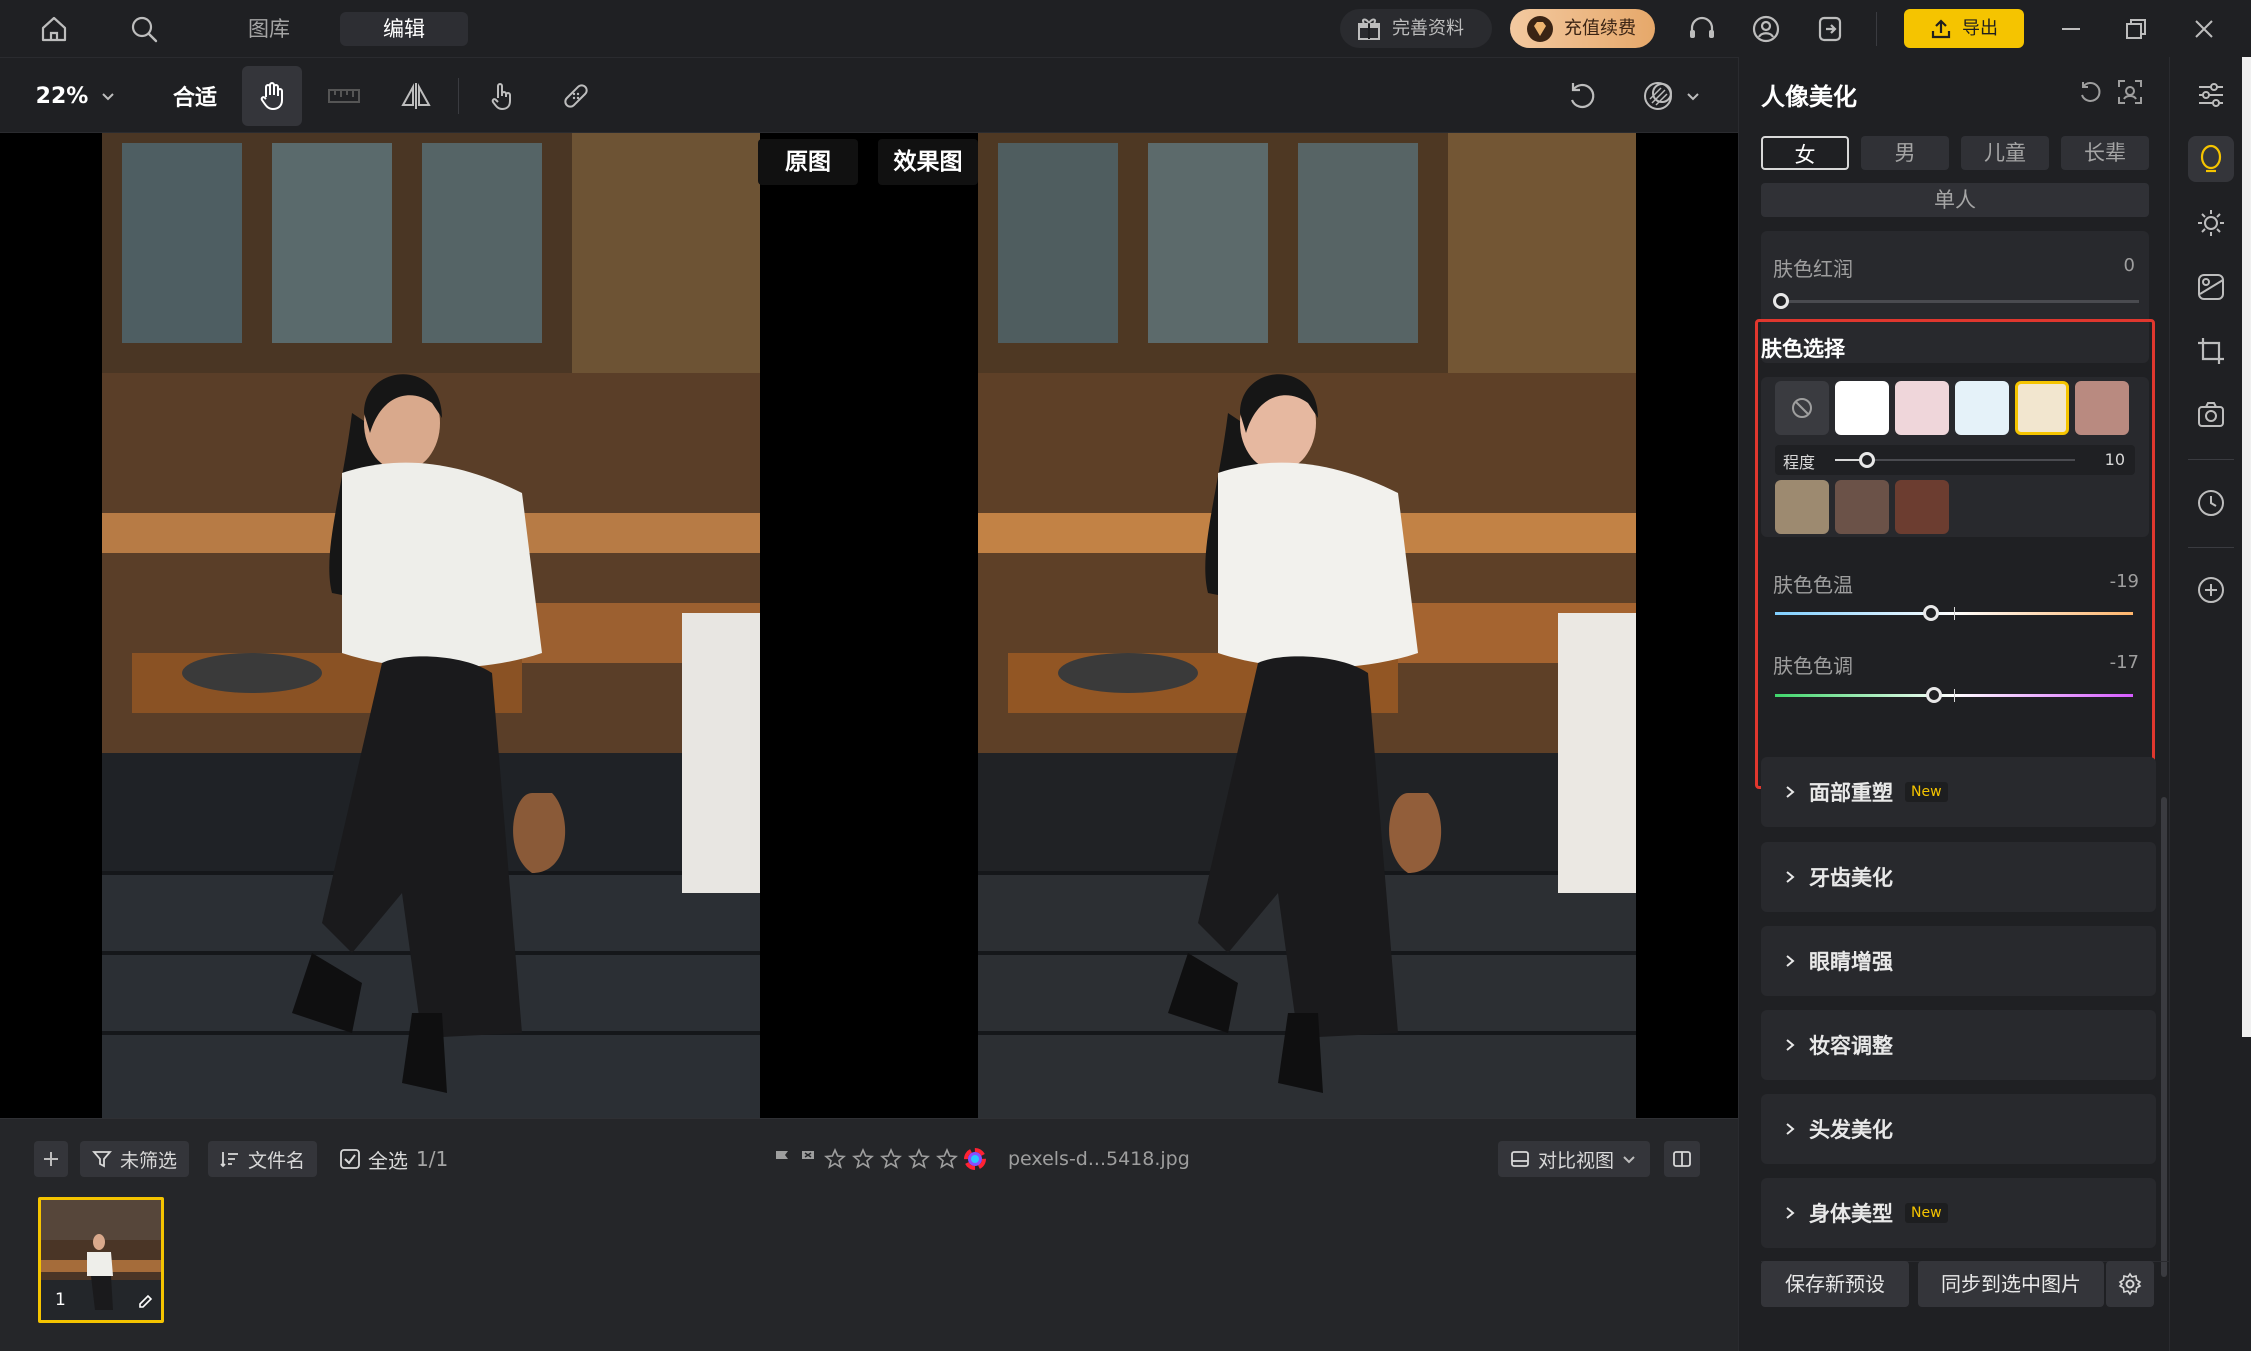 The image size is (2251, 1351). What do you see at coordinates (1813, 269) in the screenshot?
I see `skin-ruddy-label: 肤色红润` at bounding box center [1813, 269].